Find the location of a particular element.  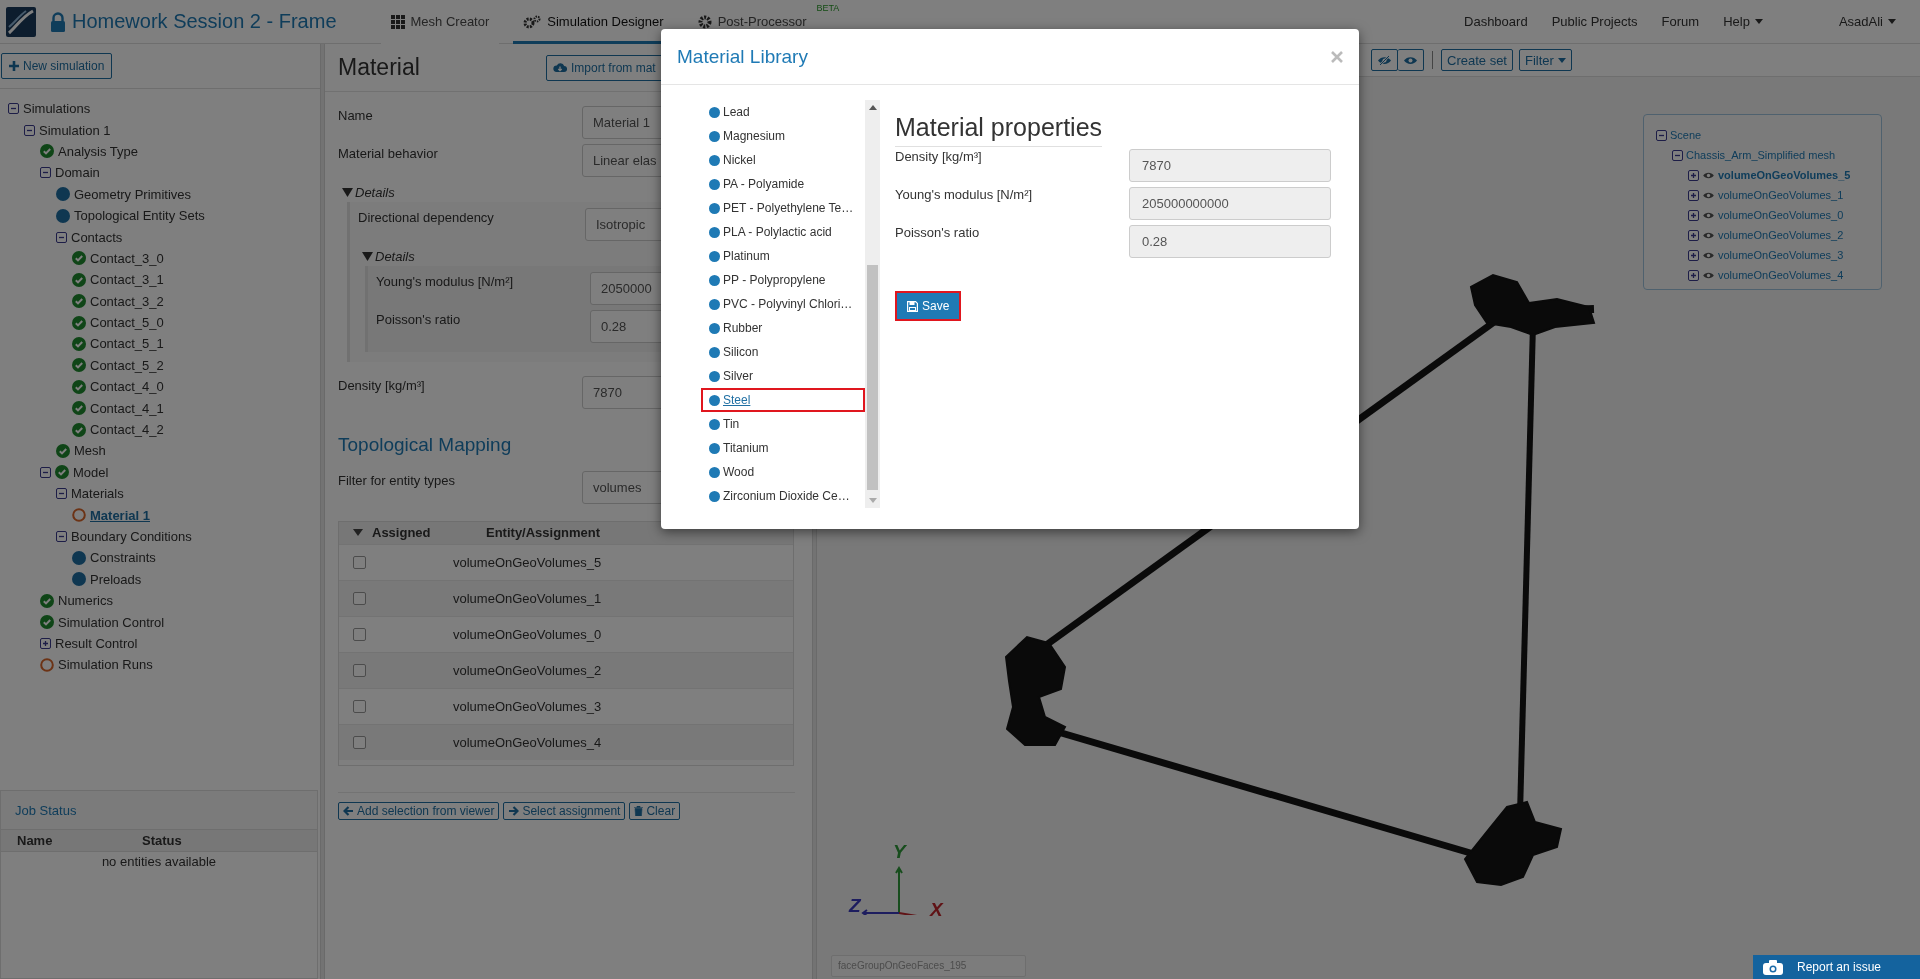

tree-item: volumeOnGeoVolumes_1 is located at coordinates (1781, 195).